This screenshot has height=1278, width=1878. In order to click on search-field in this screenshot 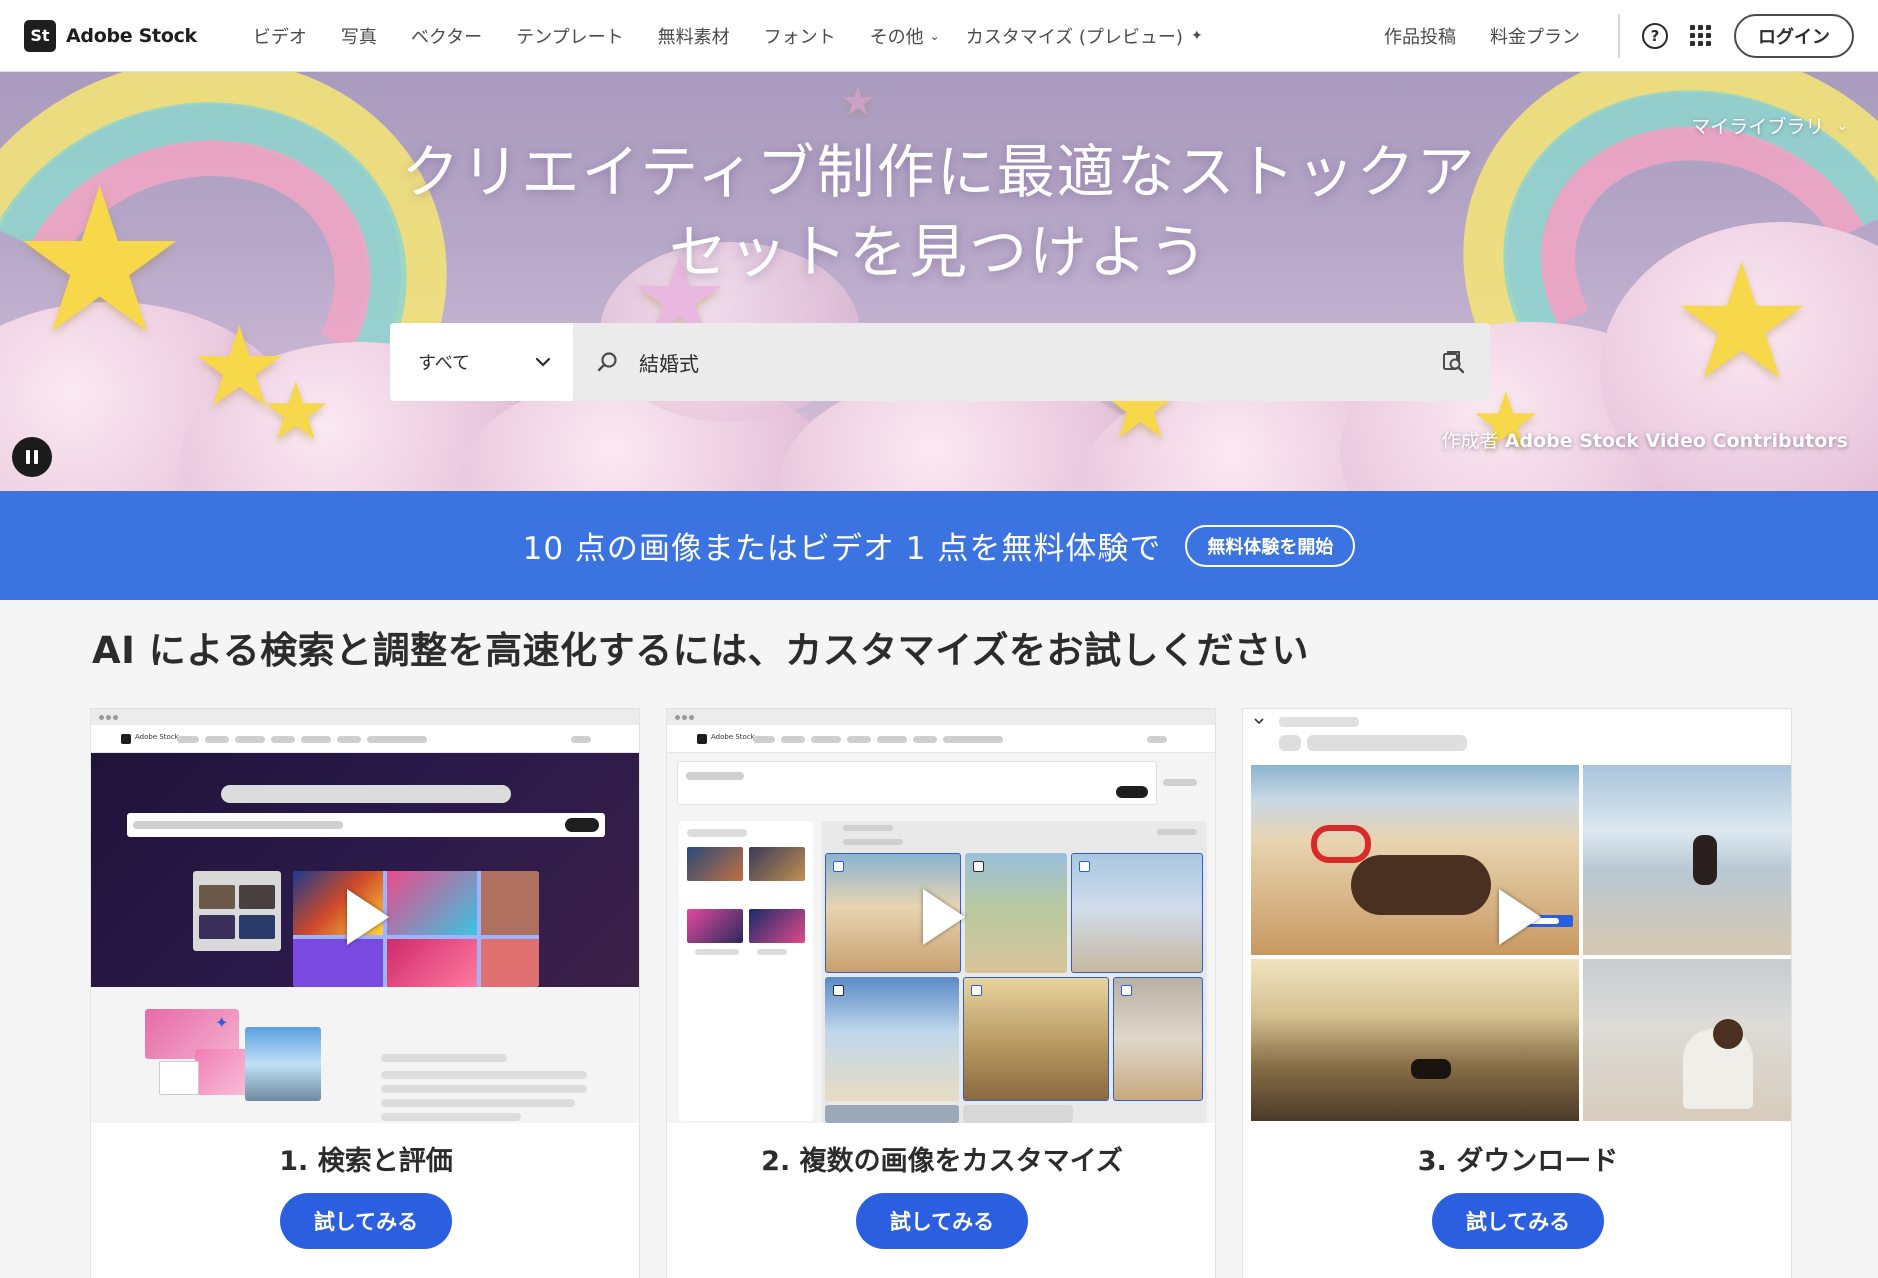, I will do `click(1031, 362)`.